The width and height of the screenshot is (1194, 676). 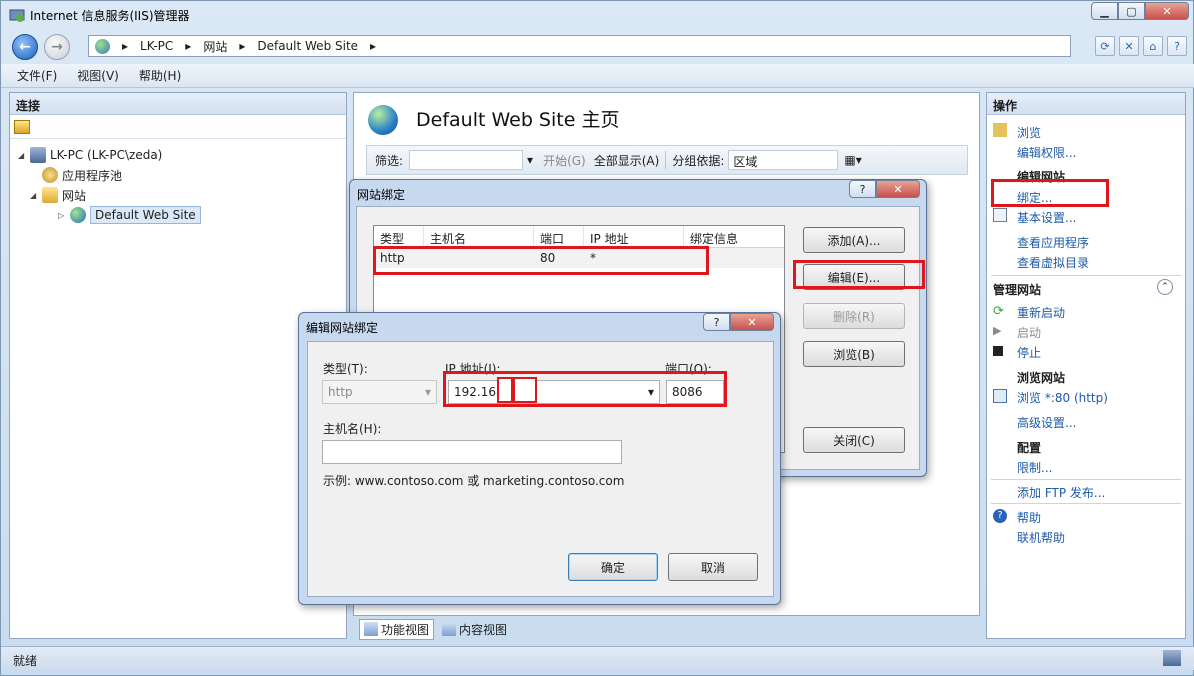 What do you see at coordinates (1167, 11) in the screenshot?
I see `close-button: ✕` at bounding box center [1167, 11].